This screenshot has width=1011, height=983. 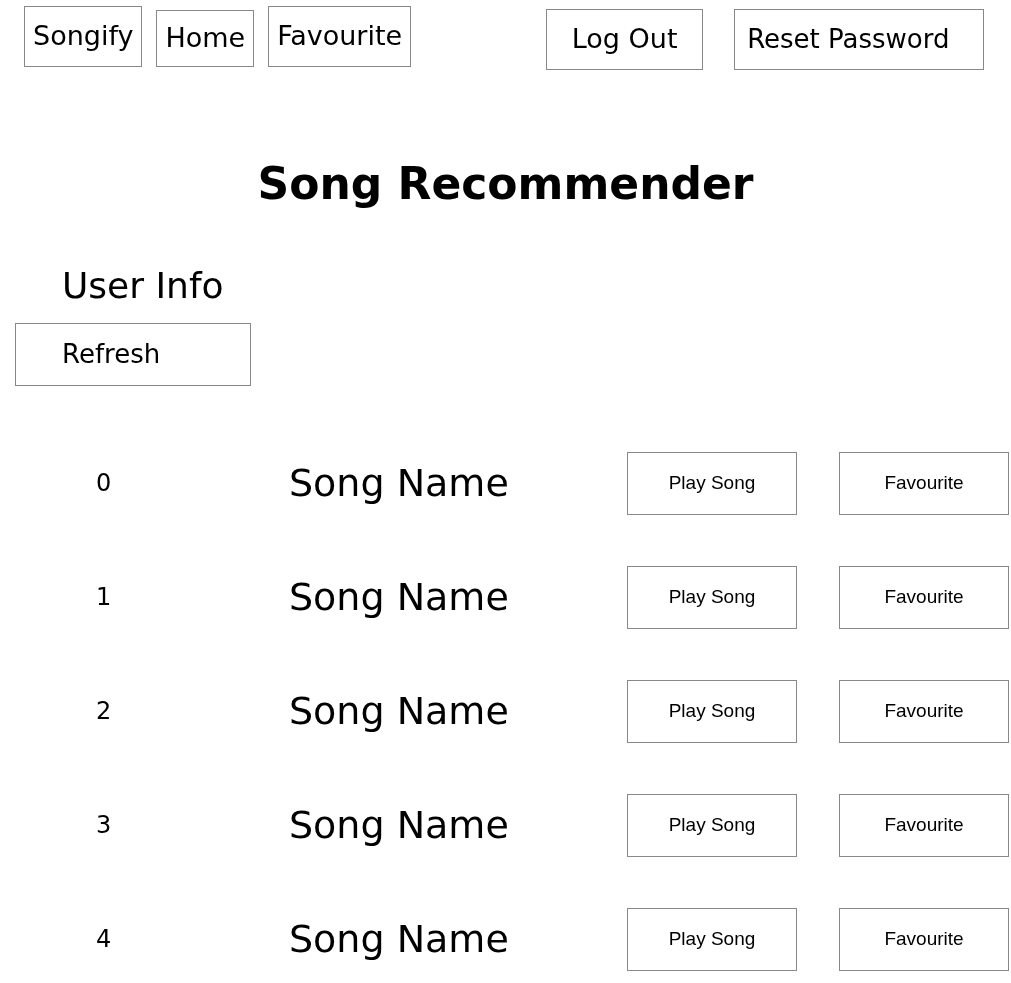 I want to click on section-heading: User Info, so click(x=143, y=285).